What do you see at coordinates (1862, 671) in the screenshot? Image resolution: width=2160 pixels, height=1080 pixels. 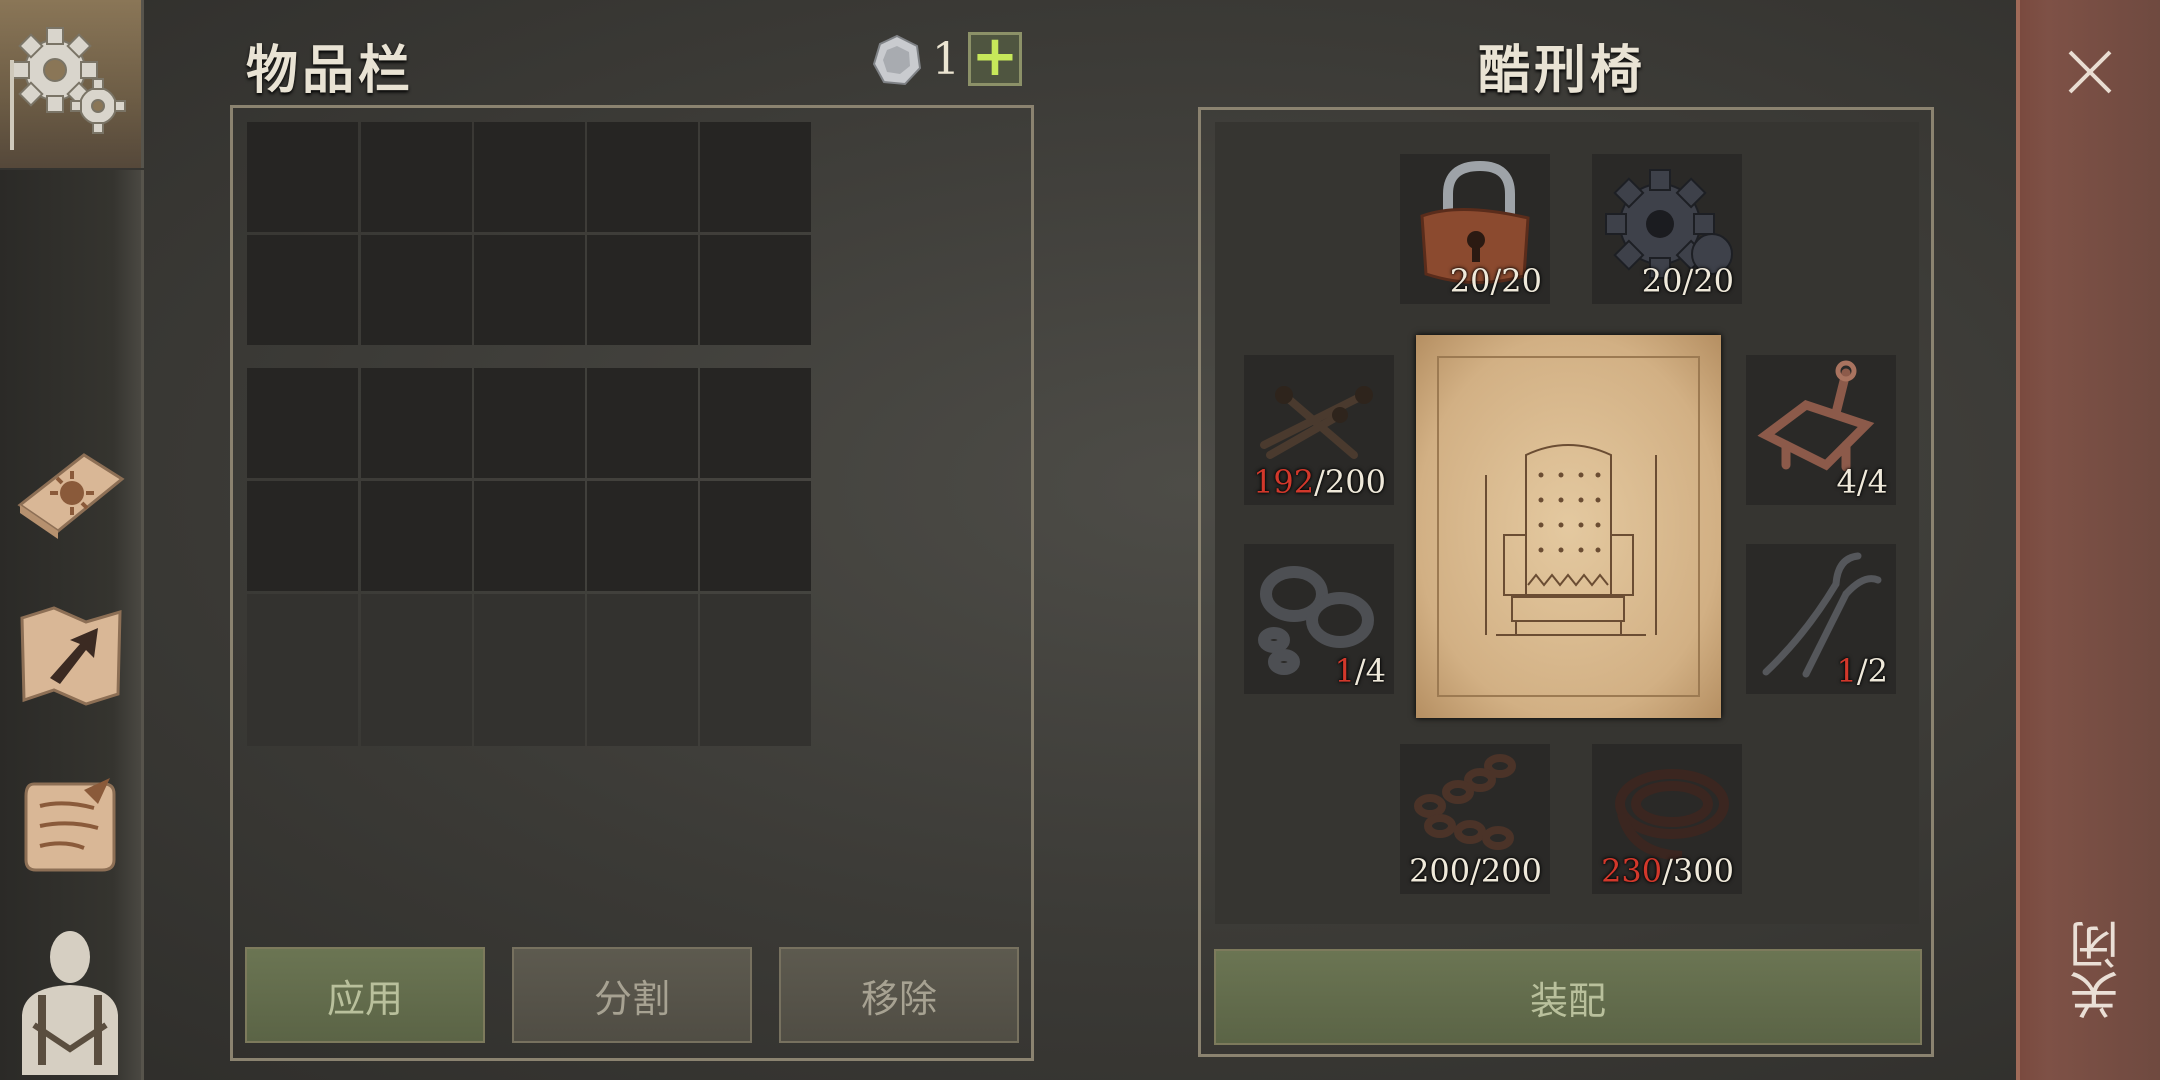 I see `slot-count: 1/2` at bounding box center [1862, 671].